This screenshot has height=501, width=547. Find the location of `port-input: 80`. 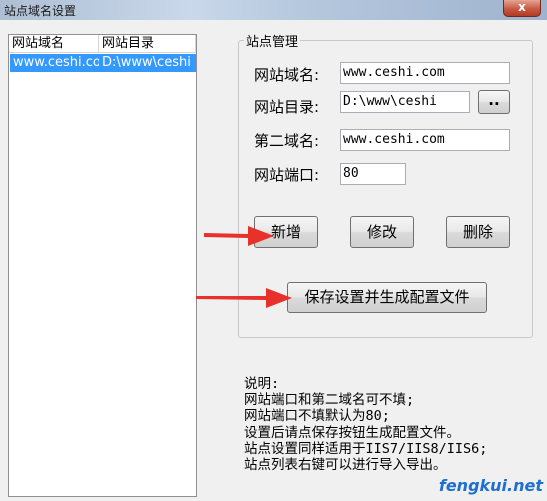

port-input: 80 is located at coordinates (373, 174).